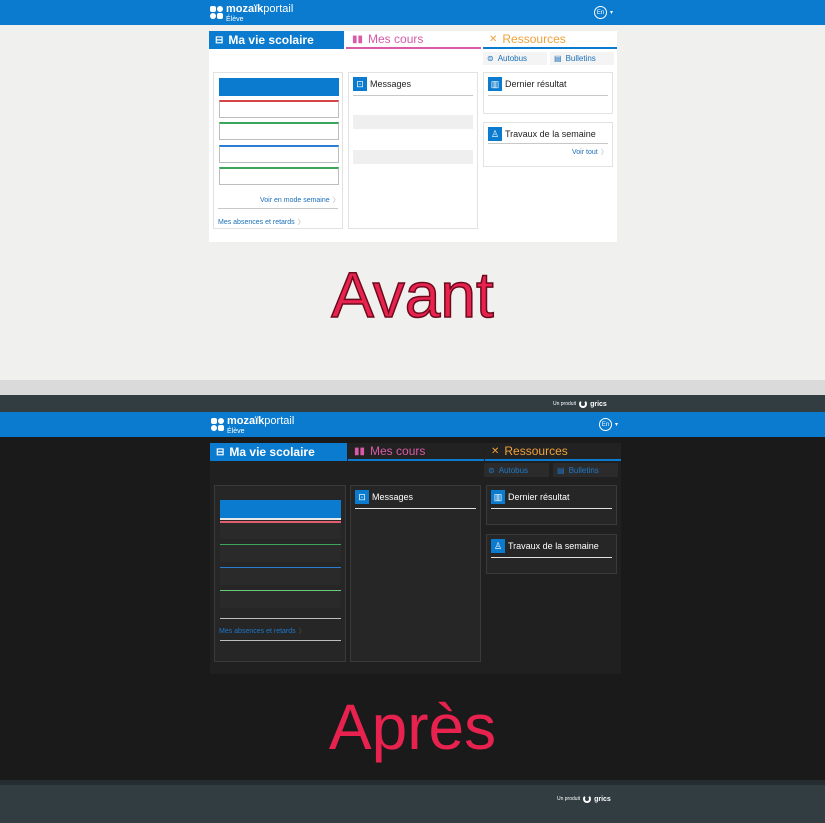 This screenshot has height=823, width=825. I want to click on voir-semaine-link: Voir en mode semaine 〉, so click(300, 200).